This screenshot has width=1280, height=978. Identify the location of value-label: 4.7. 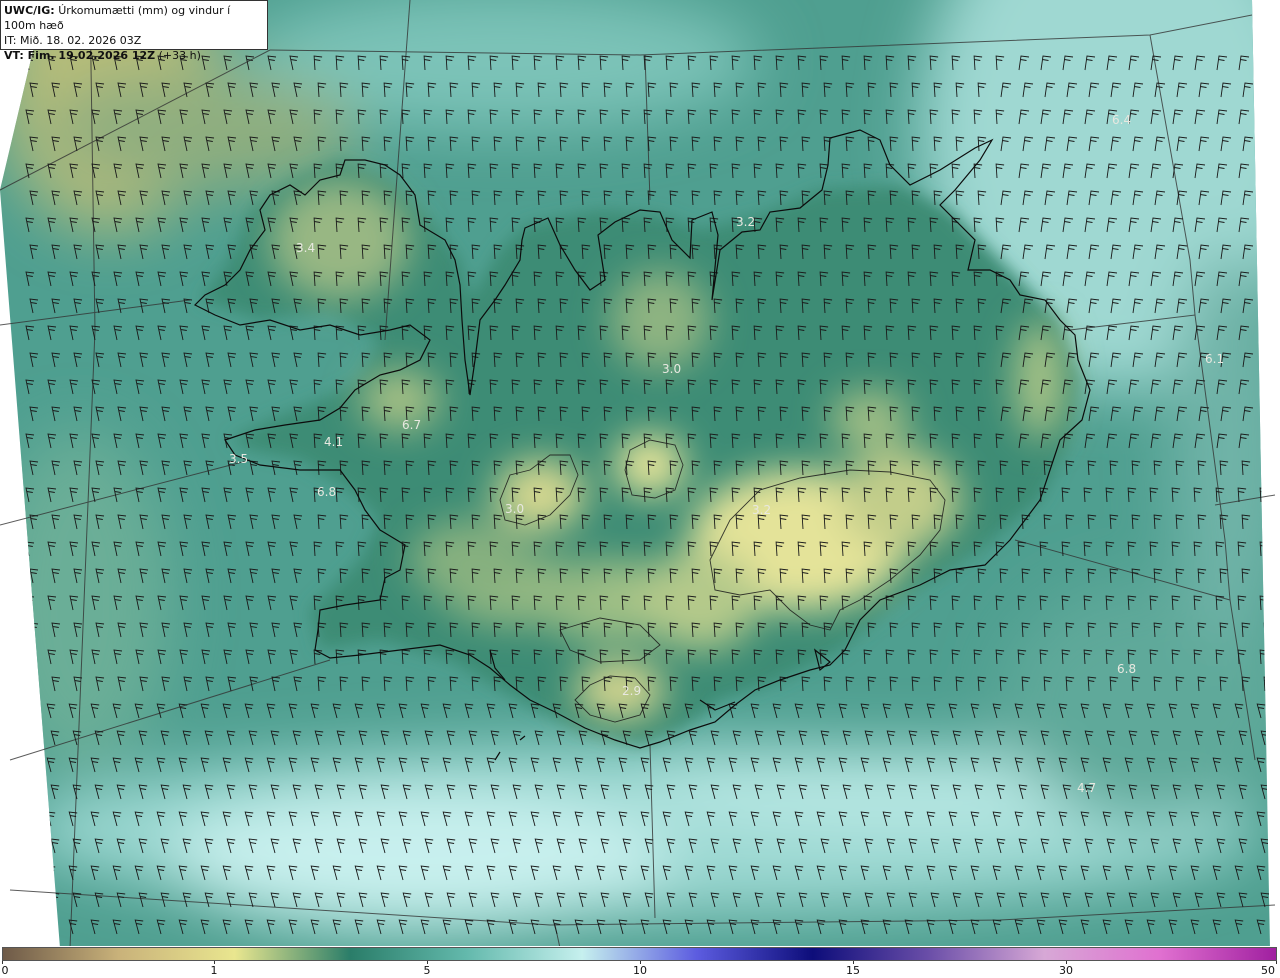
(1086, 788).